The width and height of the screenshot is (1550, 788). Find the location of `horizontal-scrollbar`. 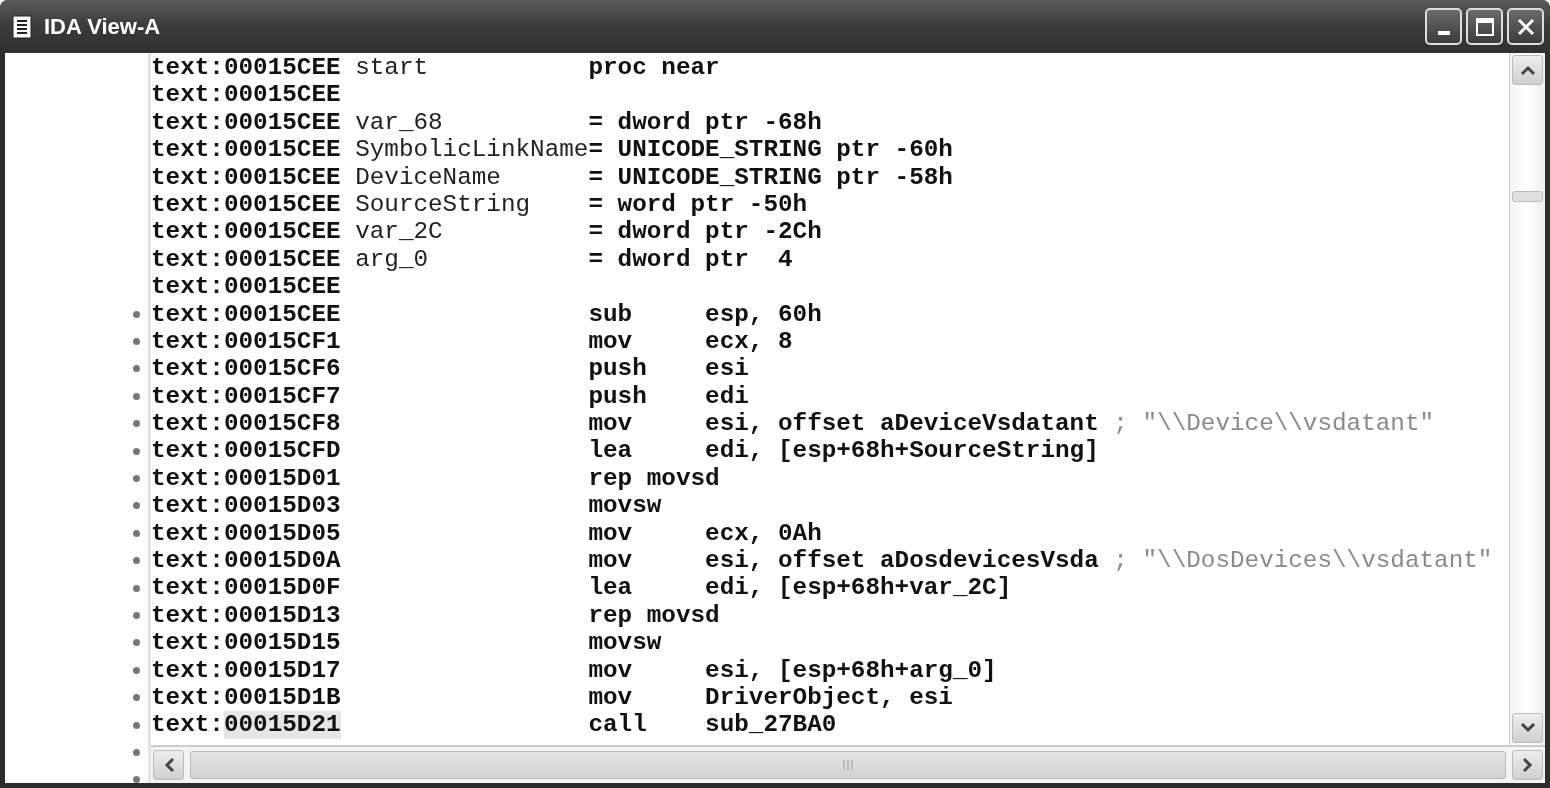

horizontal-scrollbar is located at coordinates (848, 764).